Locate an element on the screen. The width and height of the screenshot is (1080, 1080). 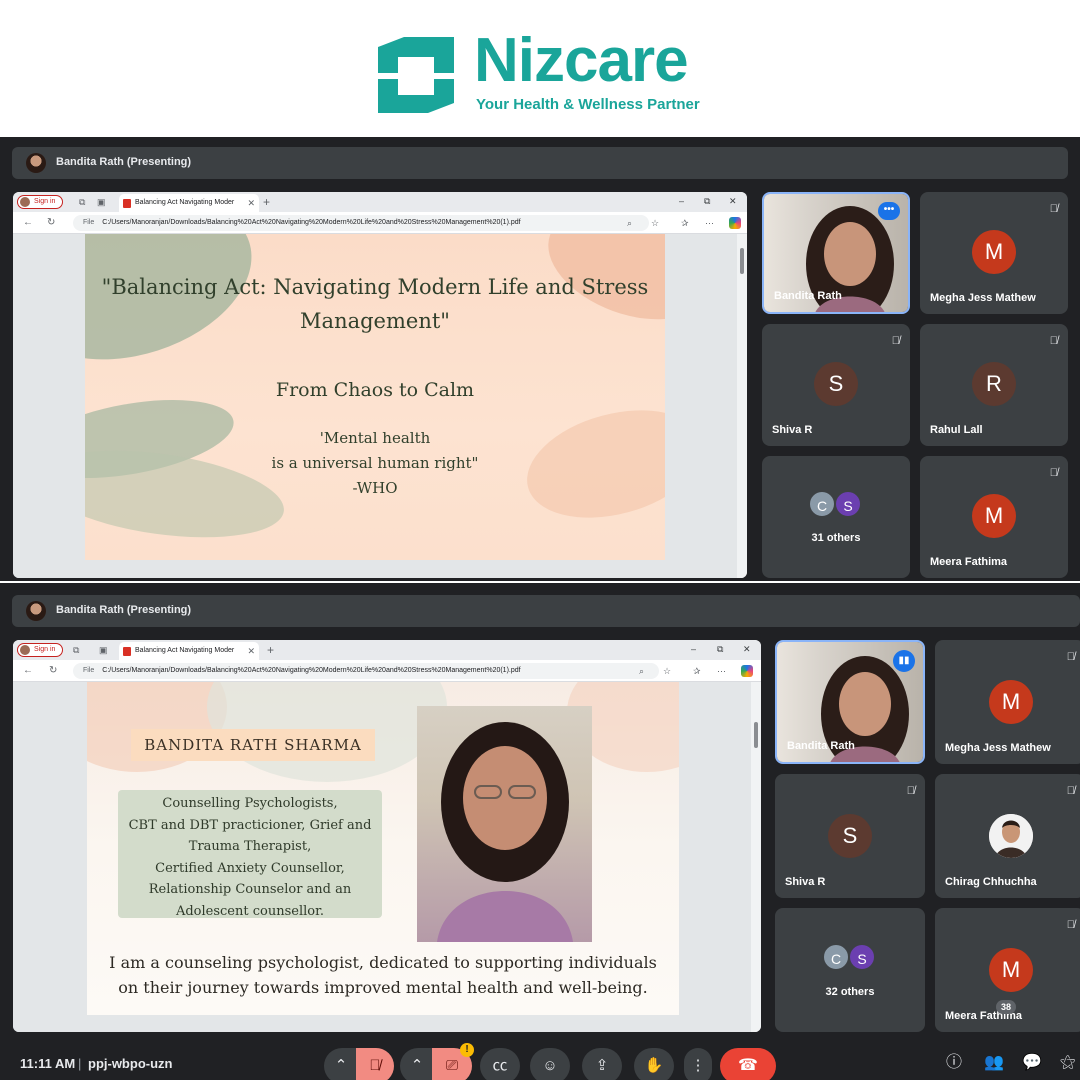
captions-icon: ㏄ is located at coordinates (500, 1065).